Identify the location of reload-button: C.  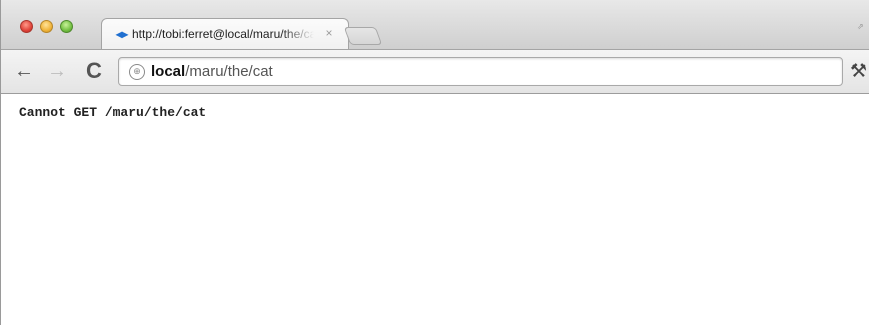
(94, 71).